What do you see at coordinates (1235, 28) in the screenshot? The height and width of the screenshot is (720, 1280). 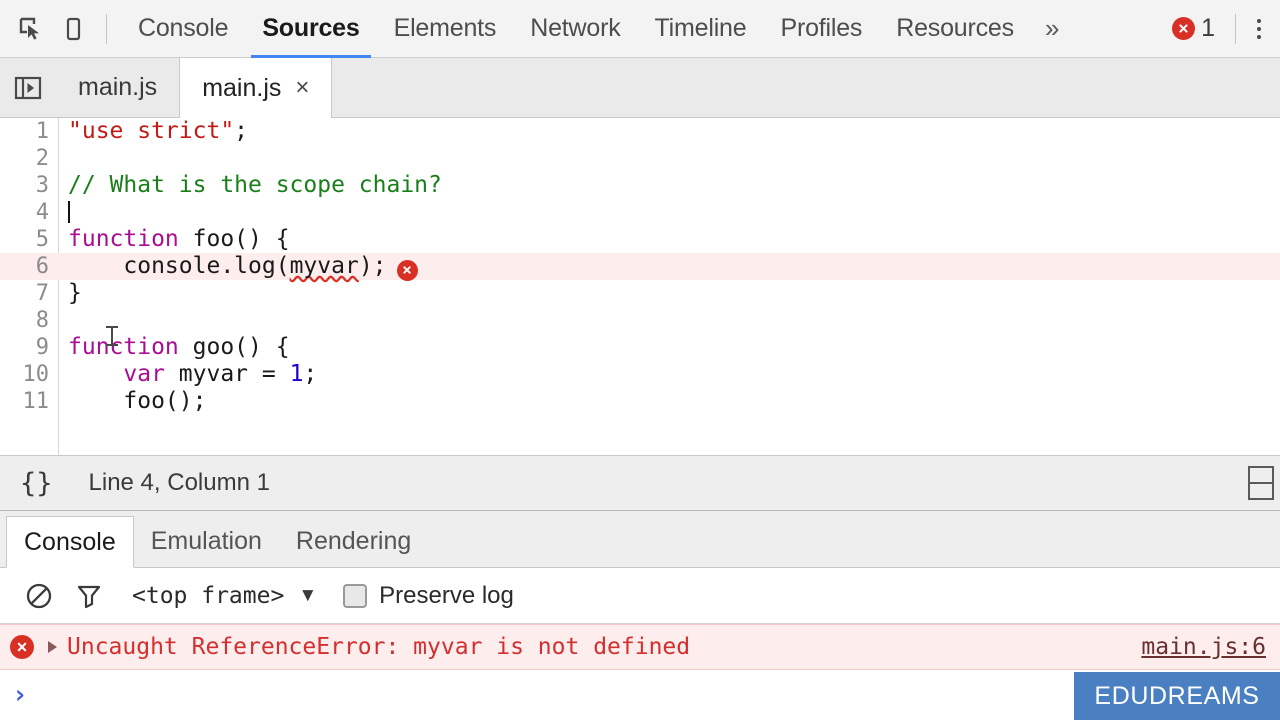 I see `toolbar-divider-right` at bounding box center [1235, 28].